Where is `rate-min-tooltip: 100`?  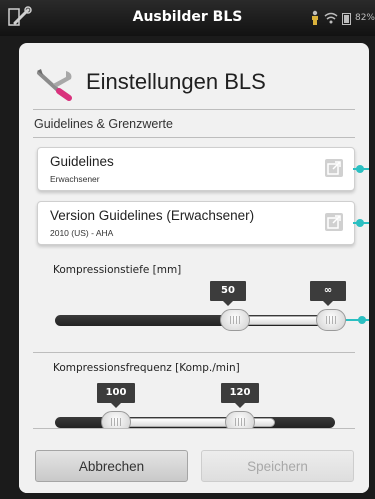 rate-min-tooltip: 100 is located at coordinates (116, 395).